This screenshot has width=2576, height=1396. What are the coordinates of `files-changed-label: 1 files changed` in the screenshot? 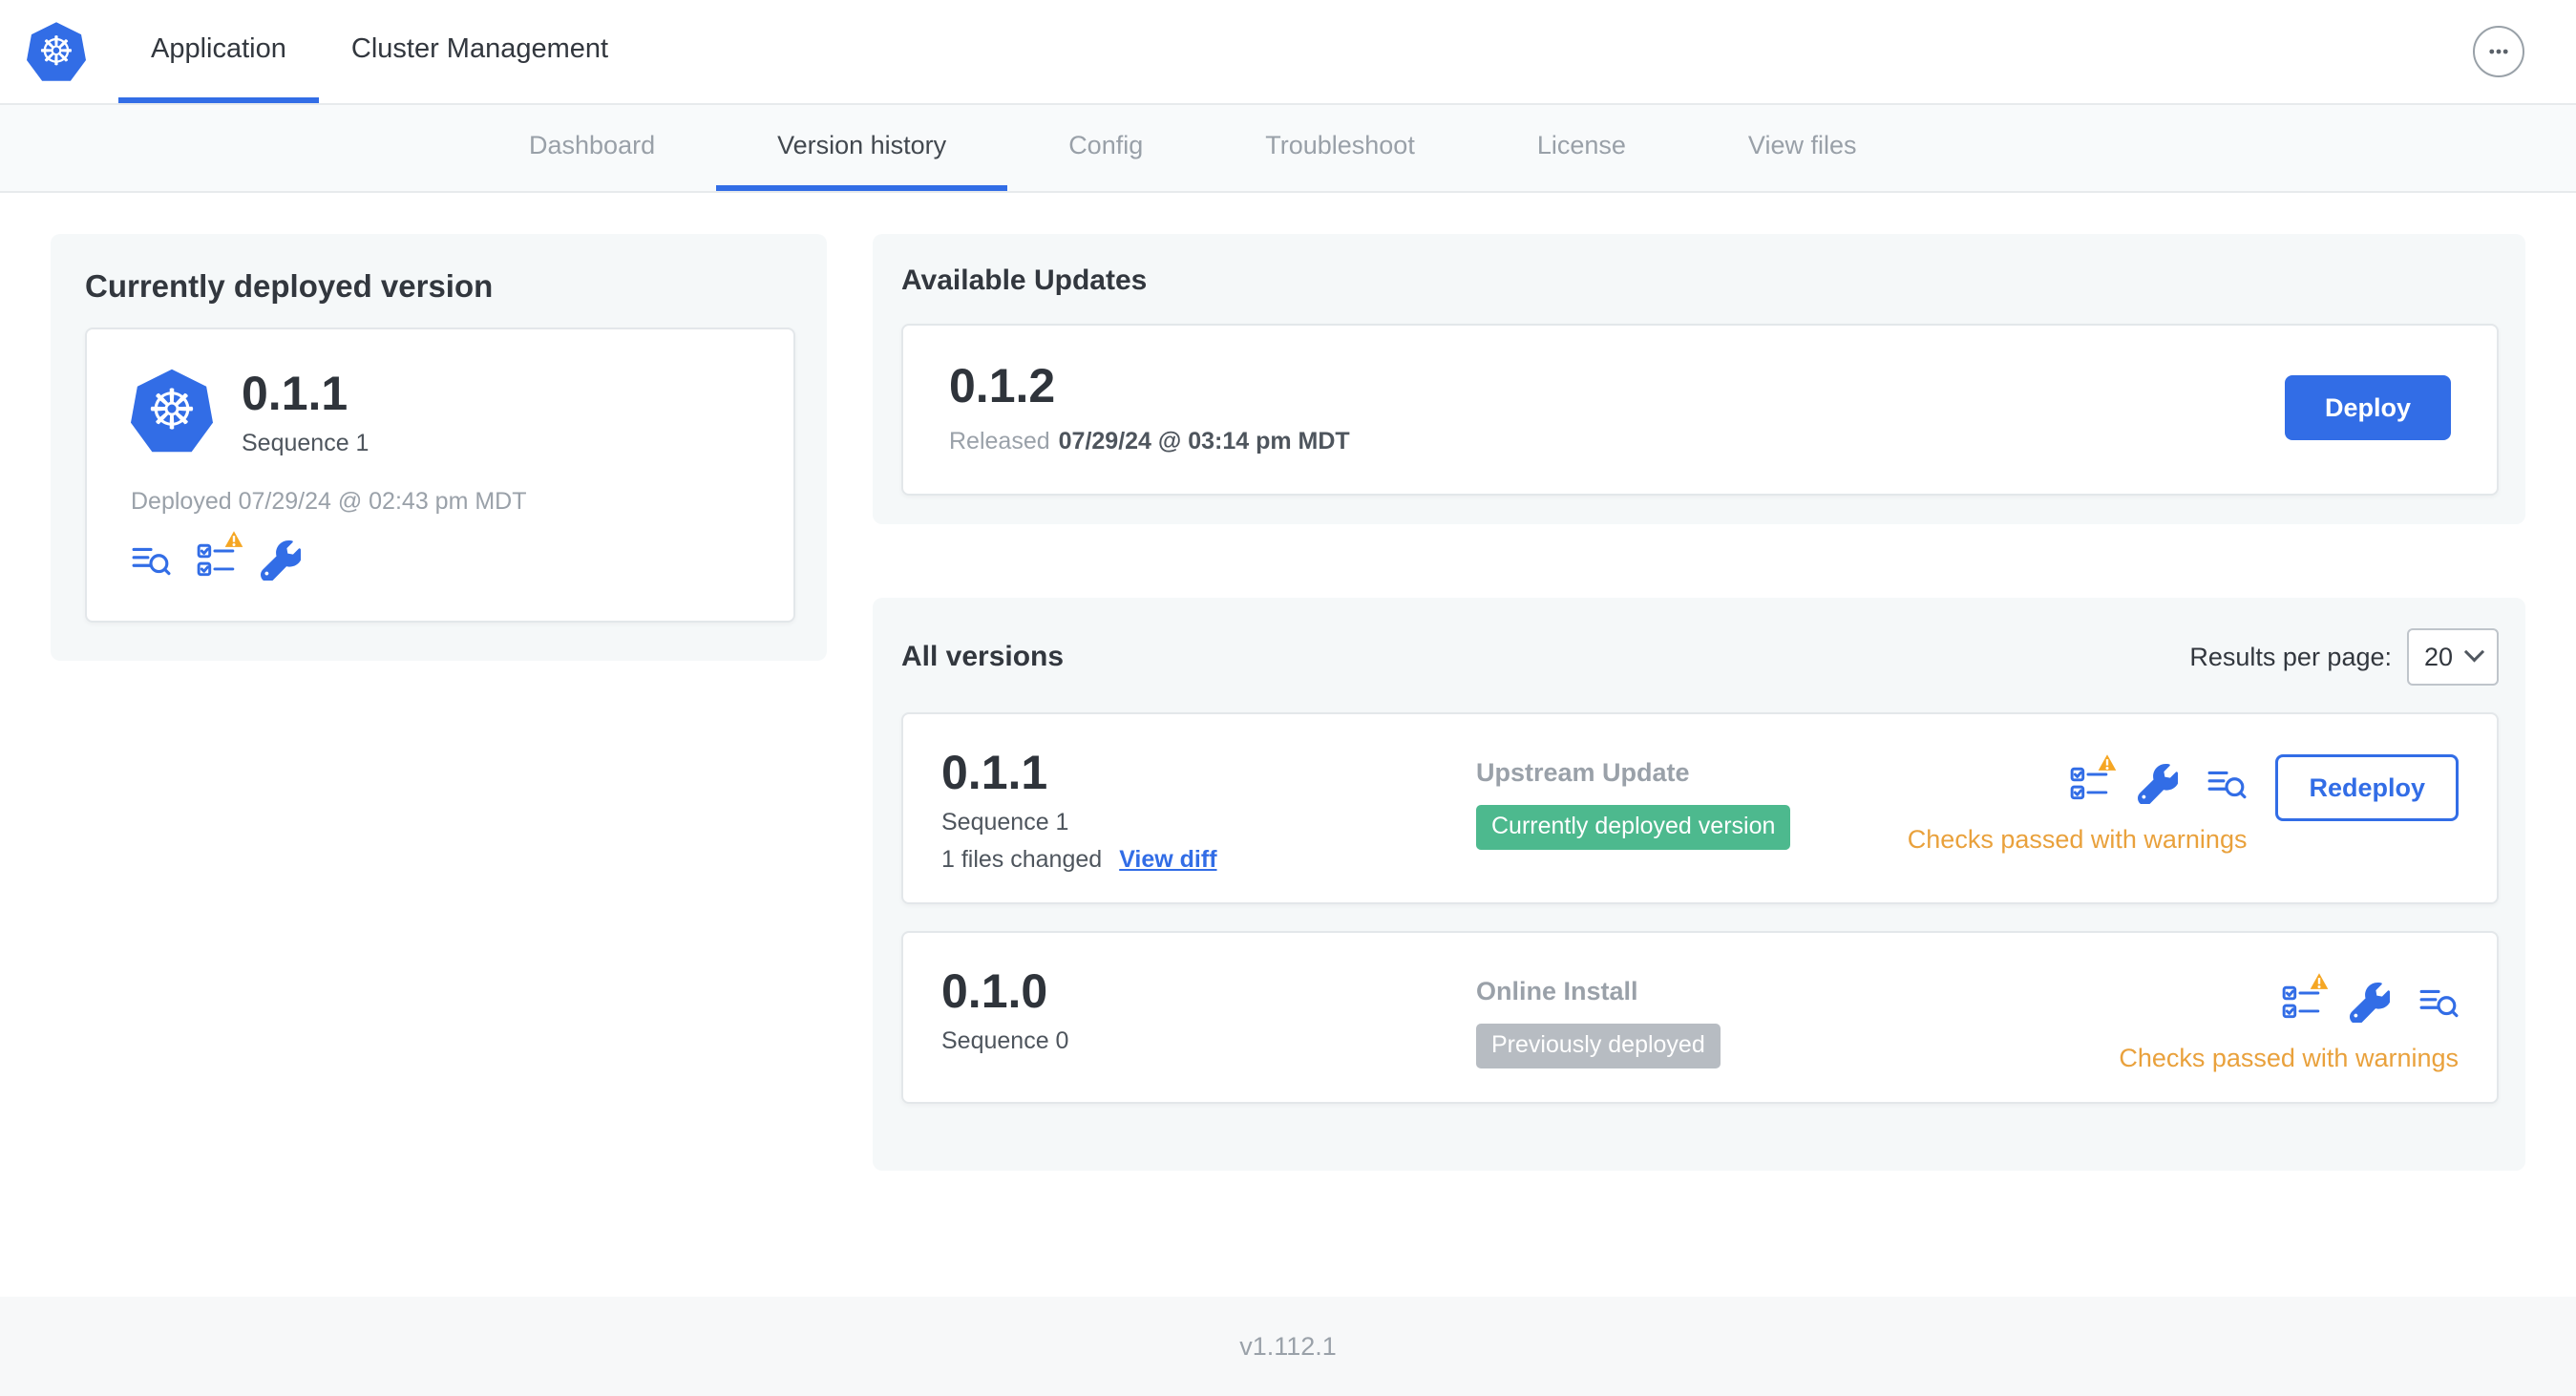 It's located at (1022, 859).